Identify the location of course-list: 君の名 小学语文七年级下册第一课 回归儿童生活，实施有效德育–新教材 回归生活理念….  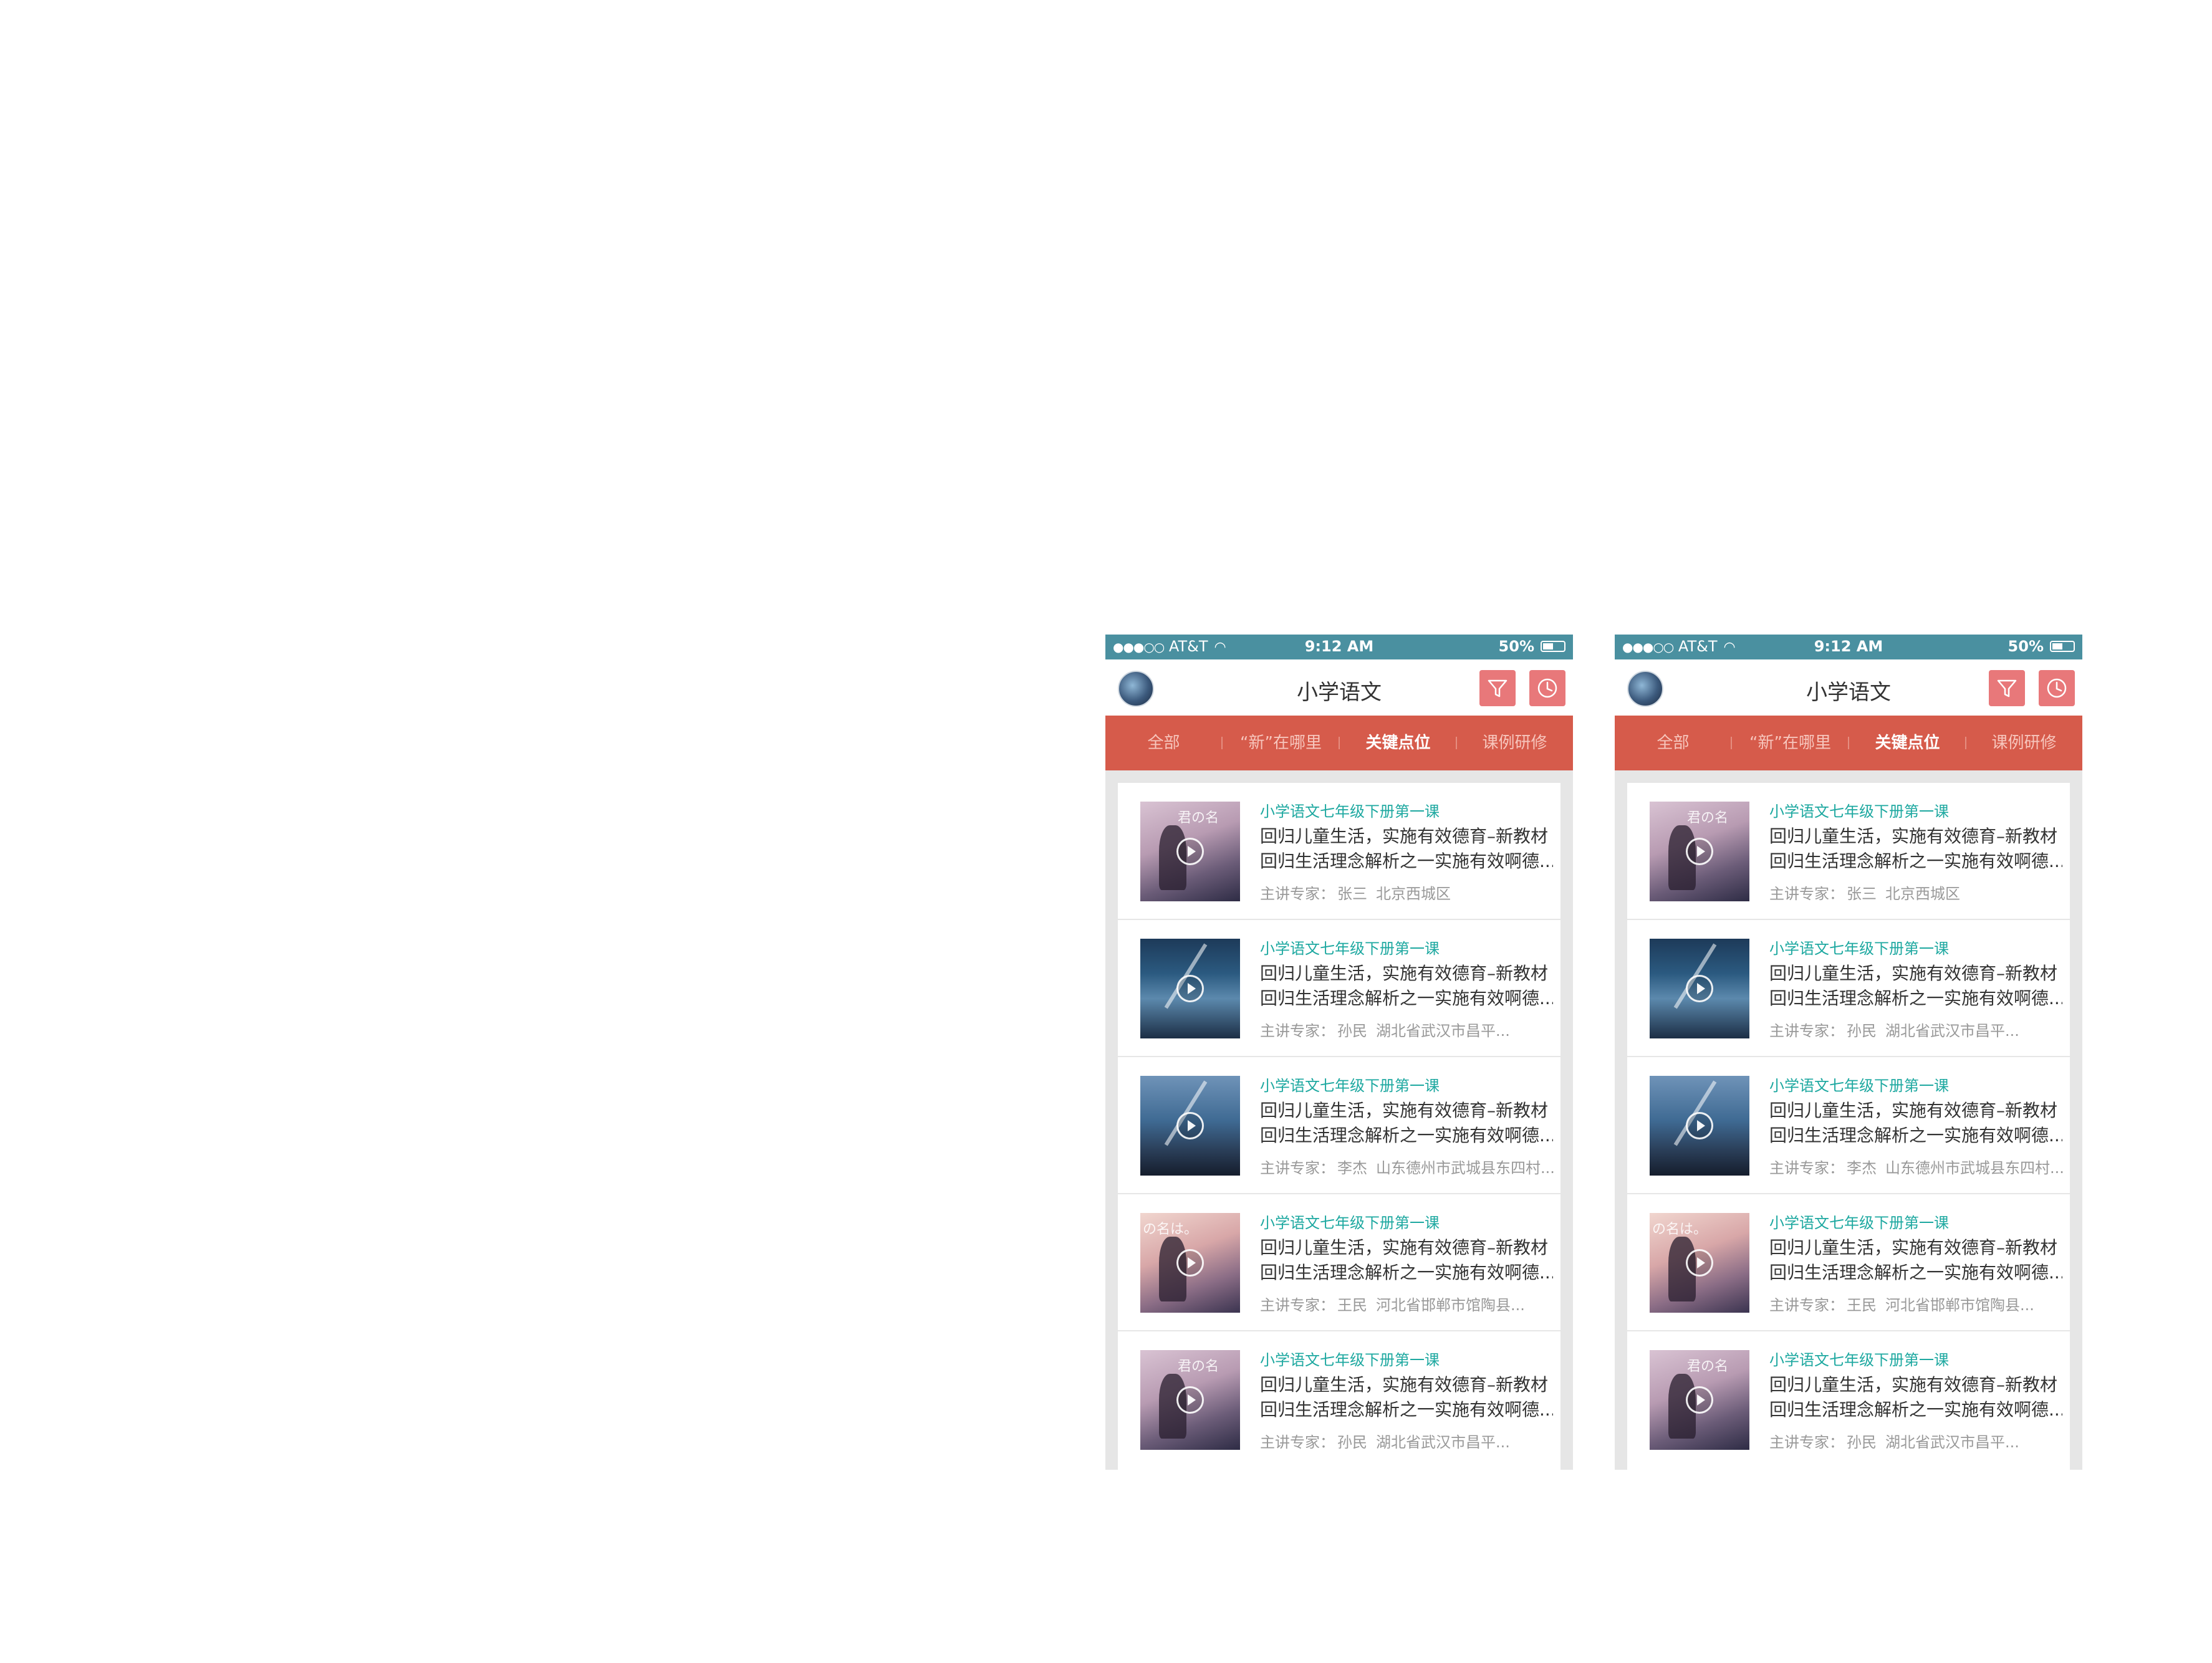
(1339, 1127).